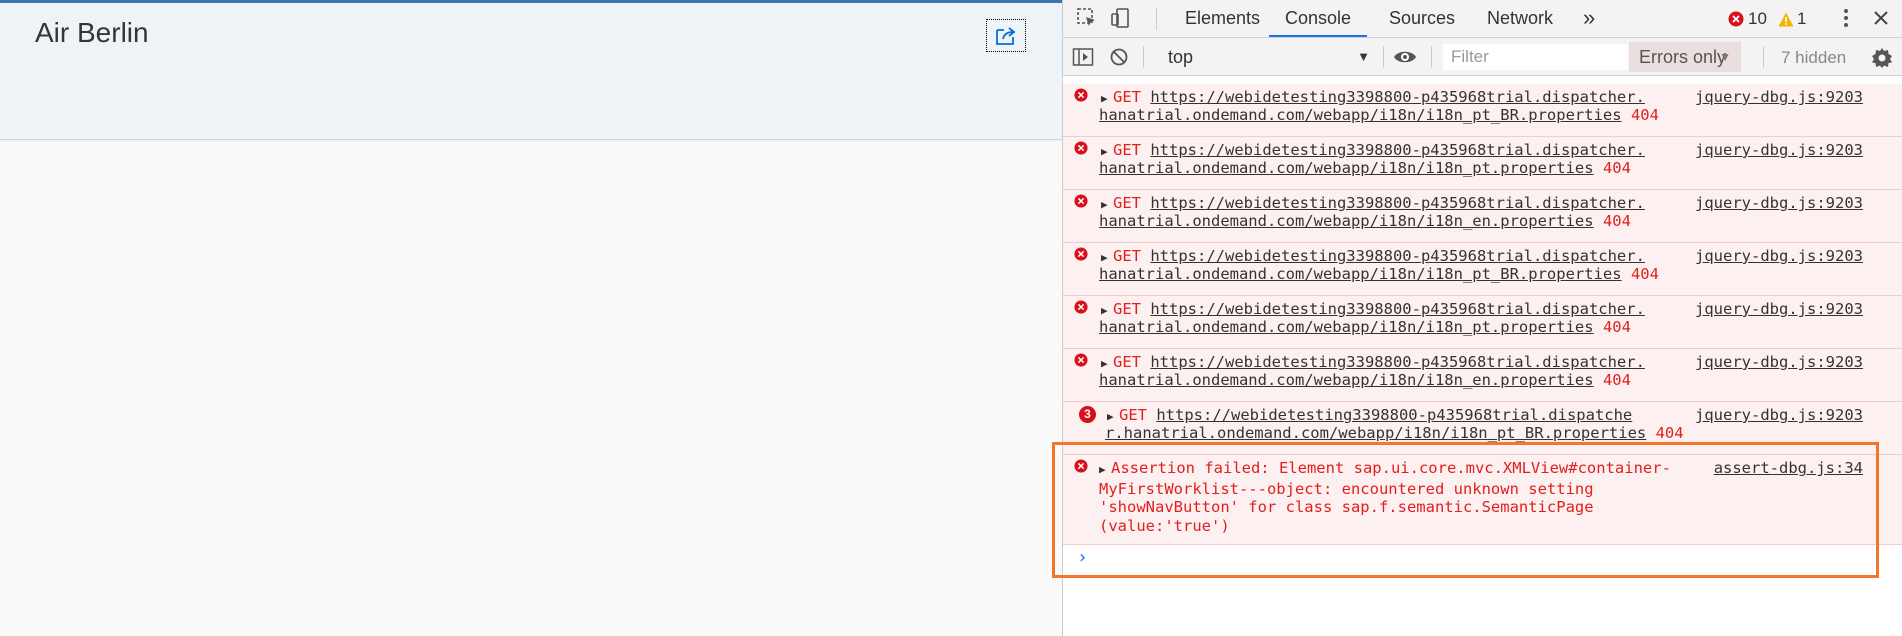 This screenshot has height=636, width=1902. I want to click on warning-count: 1, so click(1802, 18).